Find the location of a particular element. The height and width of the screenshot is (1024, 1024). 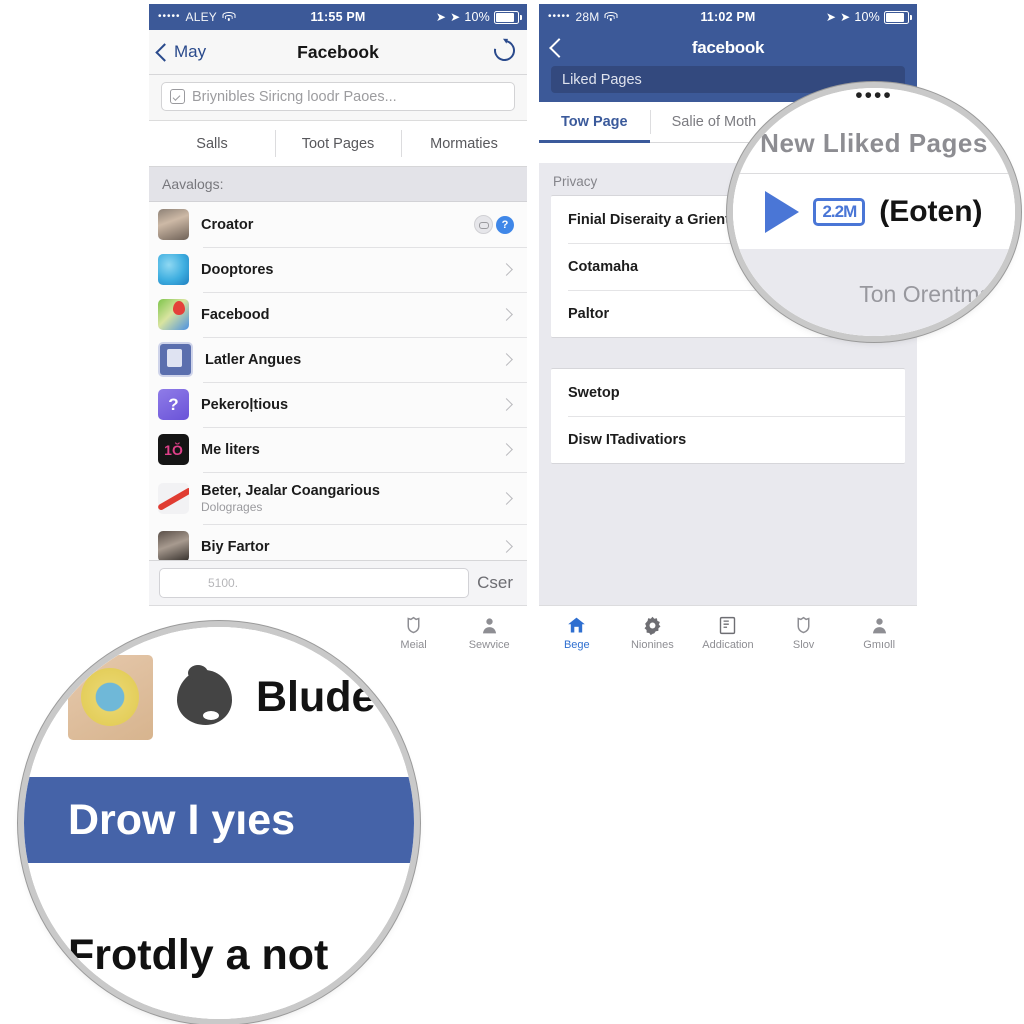

blob-avatar-icon is located at coordinates (204, 694).